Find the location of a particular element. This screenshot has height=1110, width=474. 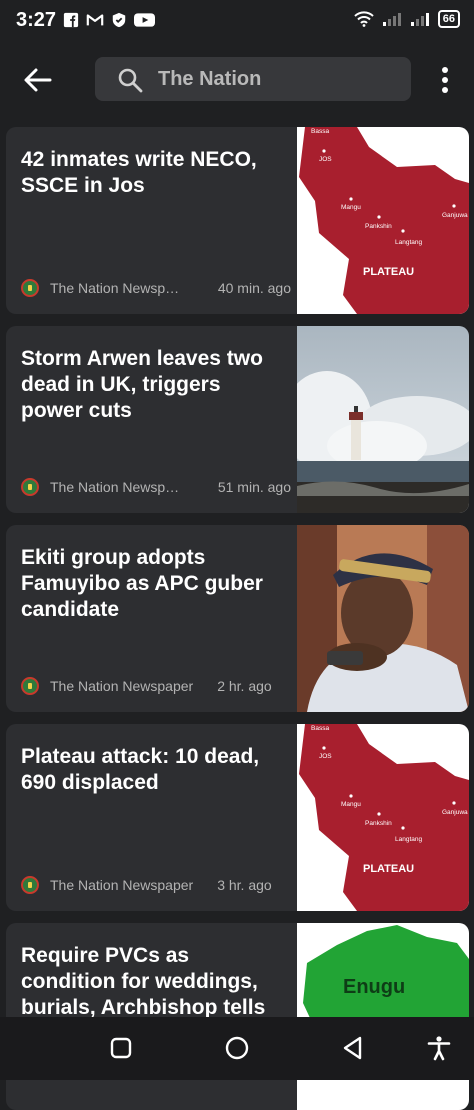

article-time: 3 hr. ago is located at coordinates (244, 885).